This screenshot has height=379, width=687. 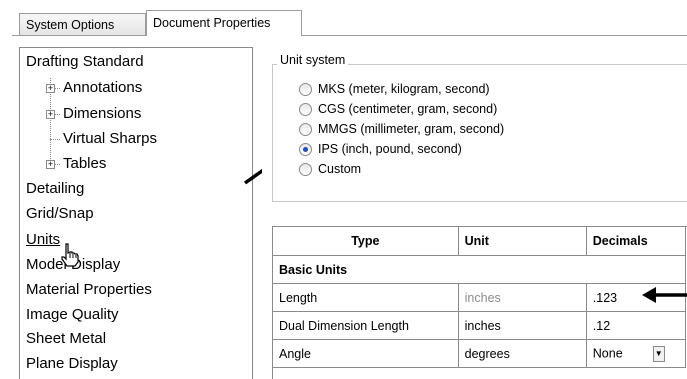 What do you see at coordinates (636, 353) in the screenshot?
I see `cell-decimals-dropdown: None ▼` at bounding box center [636, 353].